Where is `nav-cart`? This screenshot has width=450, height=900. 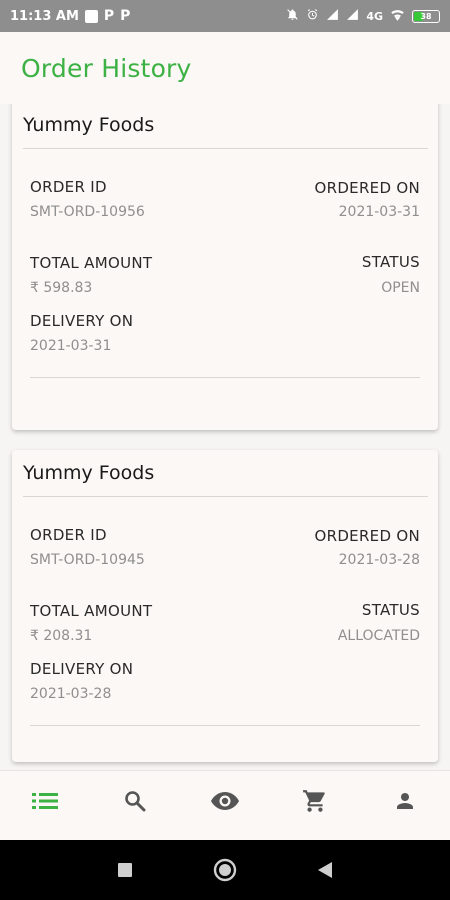
nav-cart is located at coordinates (315, 801).